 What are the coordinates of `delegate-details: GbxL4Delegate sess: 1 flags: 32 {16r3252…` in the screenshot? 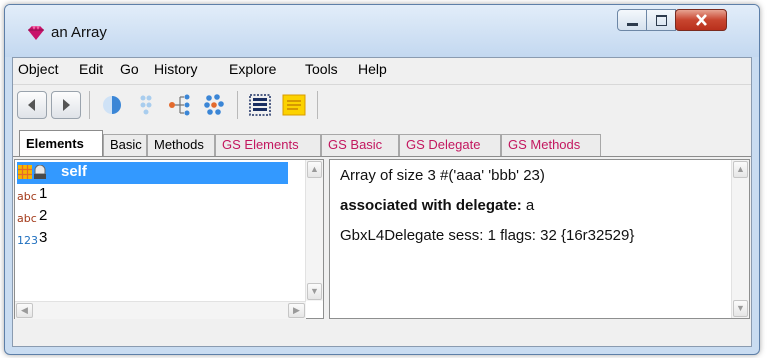 It's located at (487, 235).